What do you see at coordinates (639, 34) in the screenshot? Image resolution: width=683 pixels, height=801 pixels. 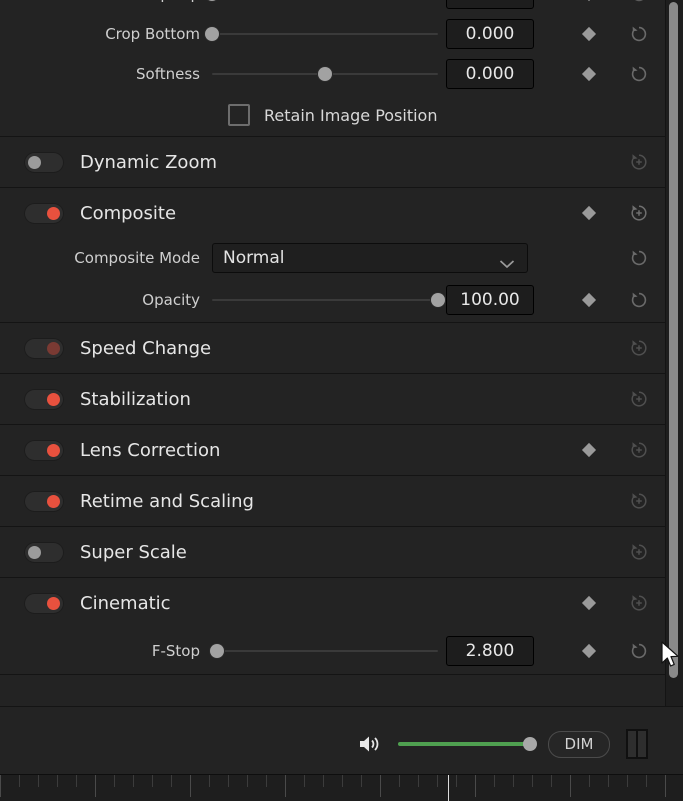 I see `crop-bottom-reset-icon` at bounding box center [639, 34].